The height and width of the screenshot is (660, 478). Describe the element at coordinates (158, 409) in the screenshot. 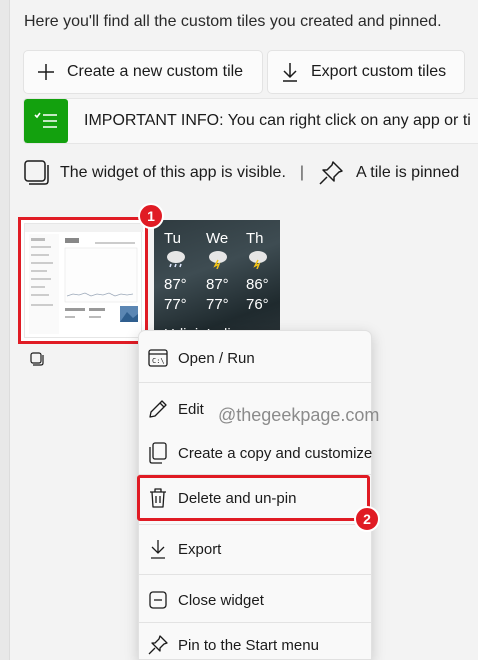

I see `pencil-icon` at that location.